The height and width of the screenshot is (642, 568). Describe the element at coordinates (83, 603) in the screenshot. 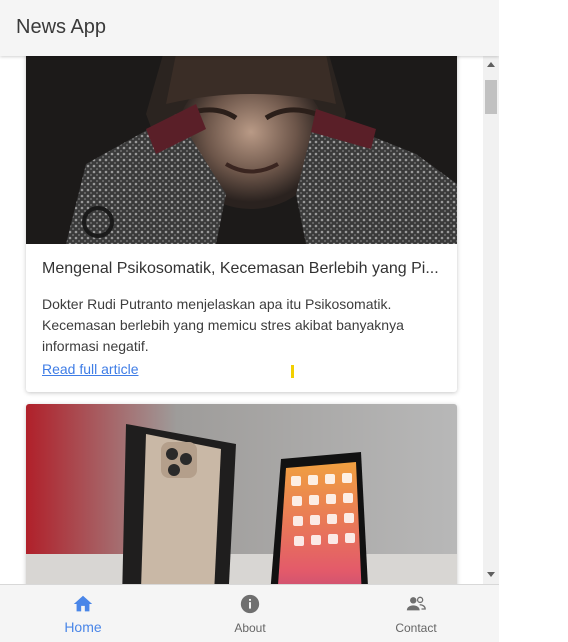

I see `home-icon` at that location.